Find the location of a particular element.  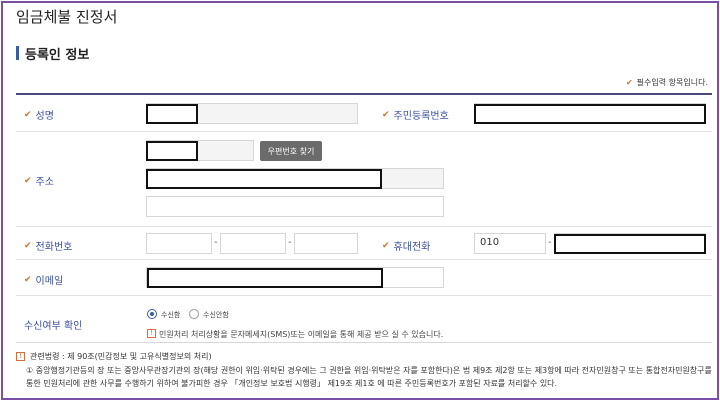

address-label-text: 주소 is located at coordinates (44, 182).